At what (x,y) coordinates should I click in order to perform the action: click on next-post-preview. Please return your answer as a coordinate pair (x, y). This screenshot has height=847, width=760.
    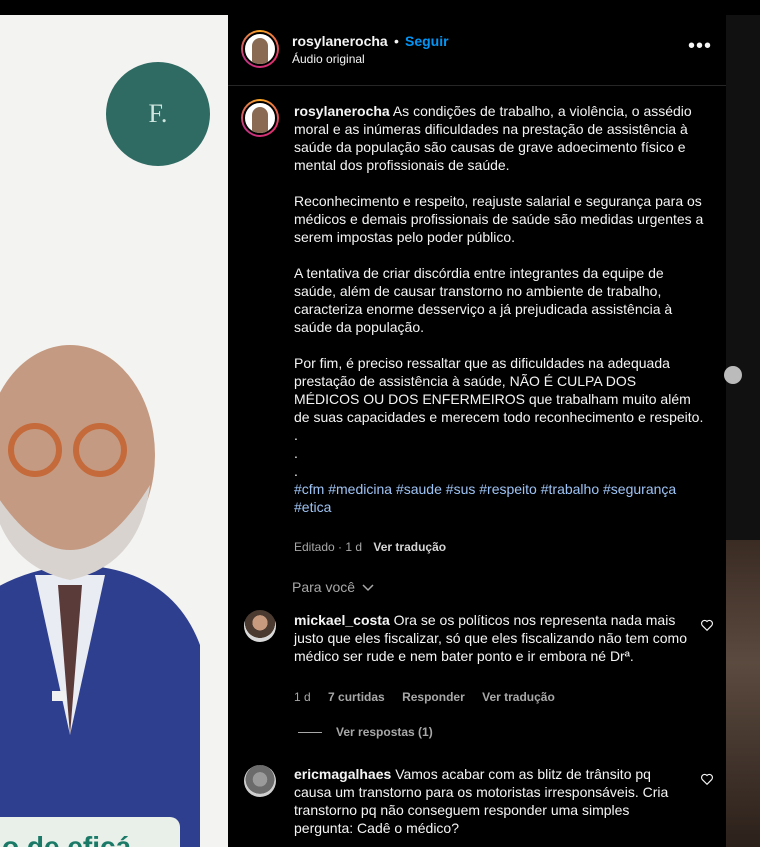
    Looking at the image, I should click on (743, 693).